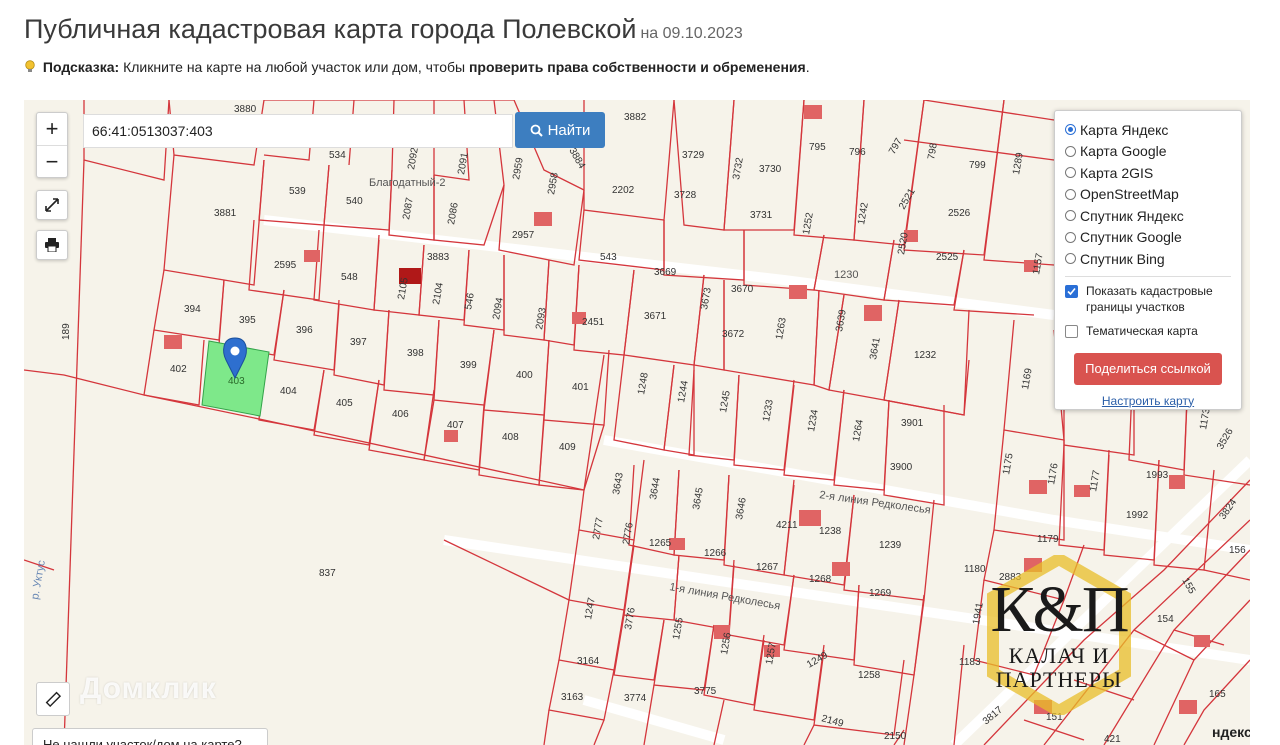  What do you see at coordinates (1231, 732) in the screenshot?
I see `map-attribution: ндекс` at bounding box center [1231, 732].